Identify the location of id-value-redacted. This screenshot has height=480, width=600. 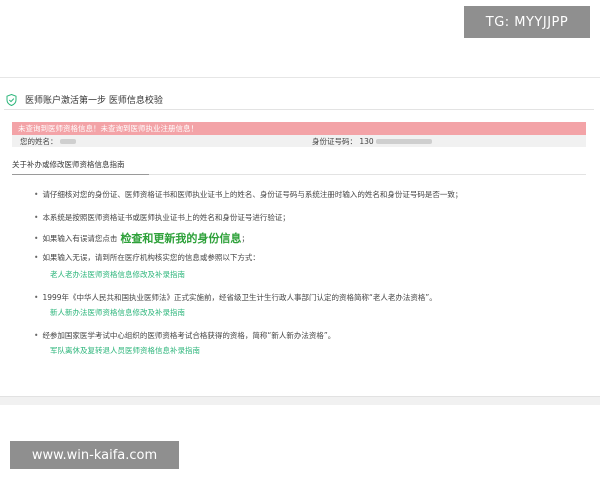
(404, 141).